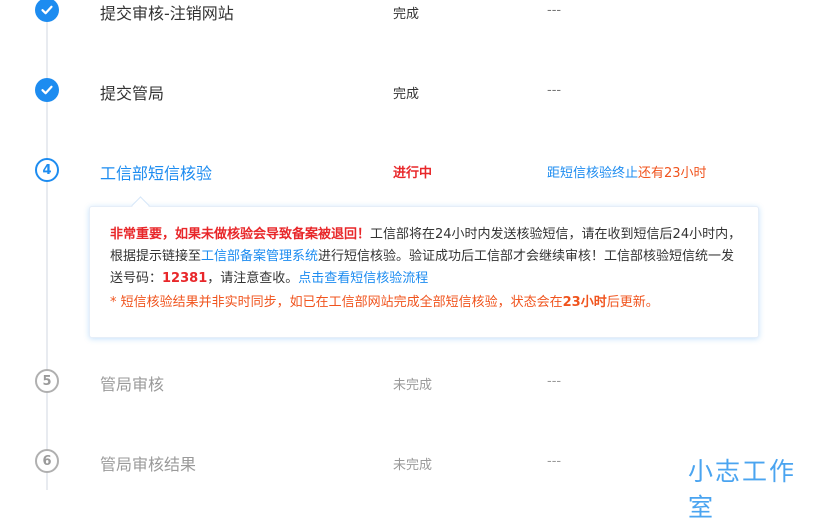  What do you see at coordinates (240, 234) in the screenshot?
I see `important-warning: 非常重要，如果未做核验会导致备案被退回！` at bounding box center [240, 234].